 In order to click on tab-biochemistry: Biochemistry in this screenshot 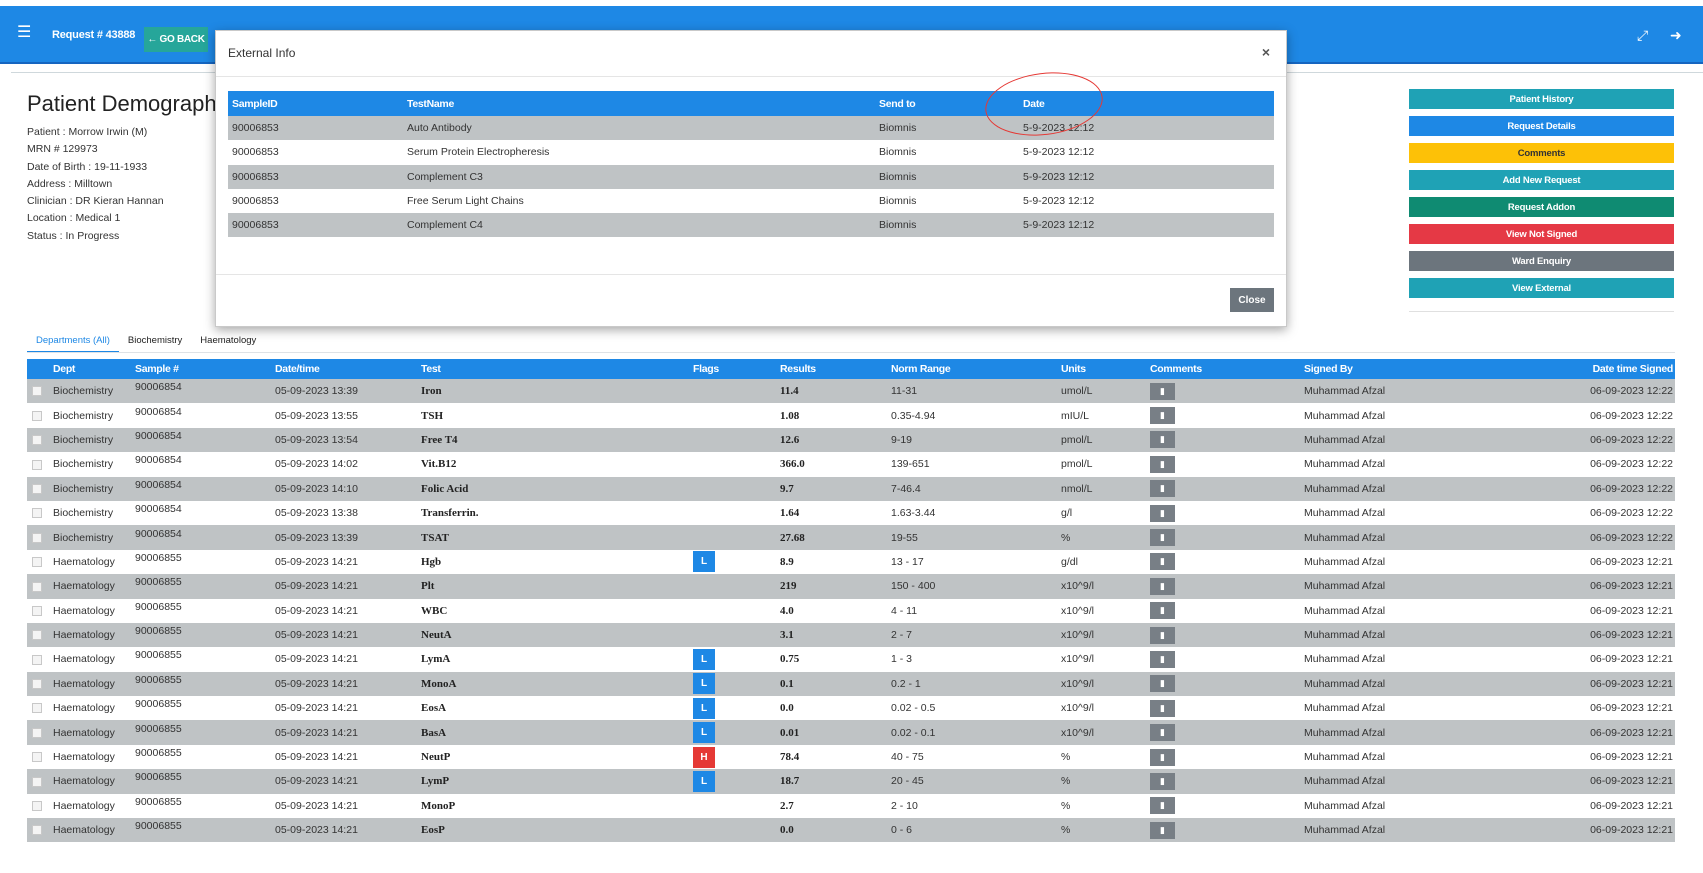, I will do `click(155, 342)`.